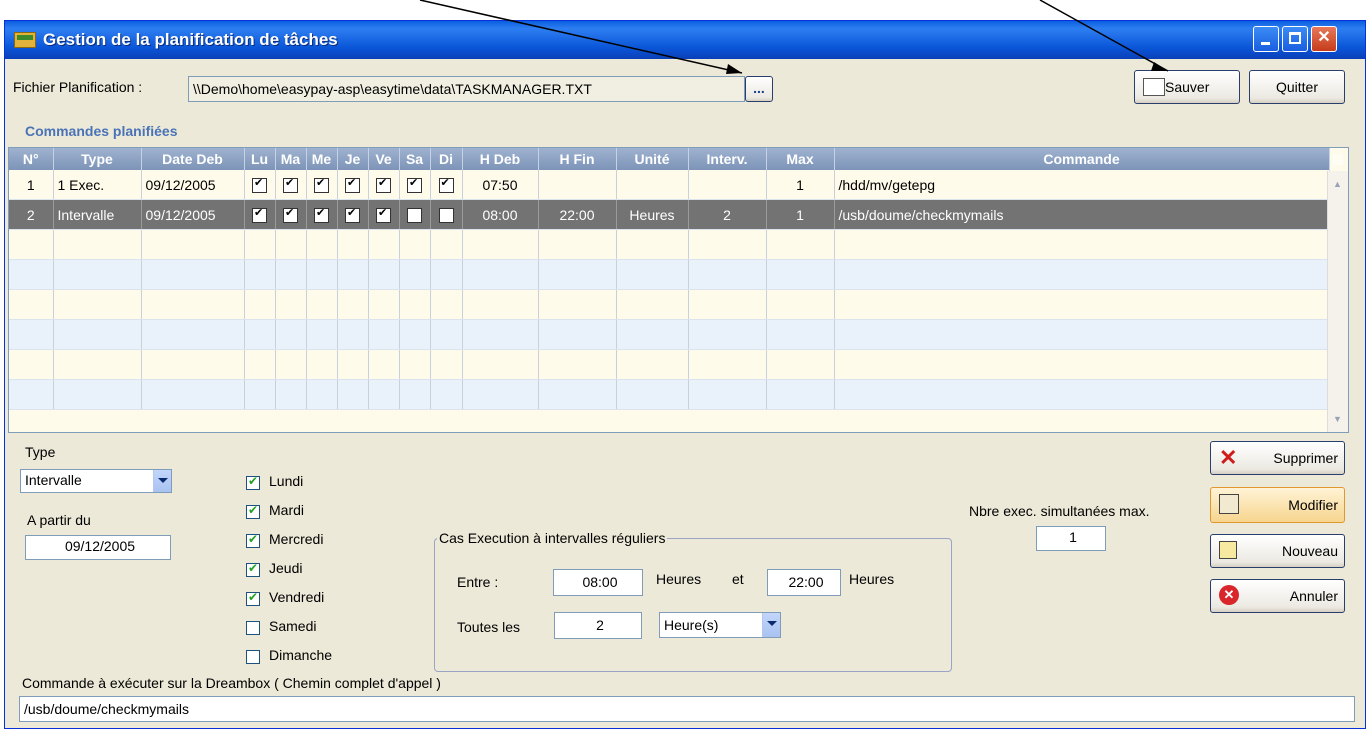 This screenshot has width=1370, height=731. Describe the element at coordinates (500, 159) in the screenshot. I see `column-header: H Deb` at that location.